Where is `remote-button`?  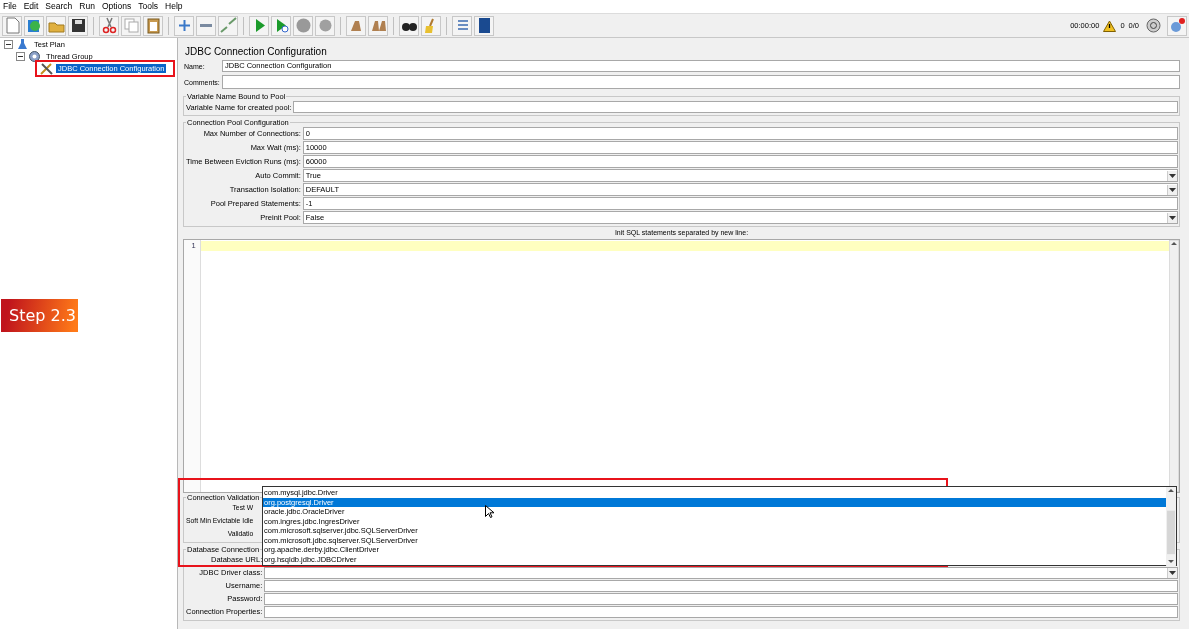
remote-button is located at coordinates (1177, 25).